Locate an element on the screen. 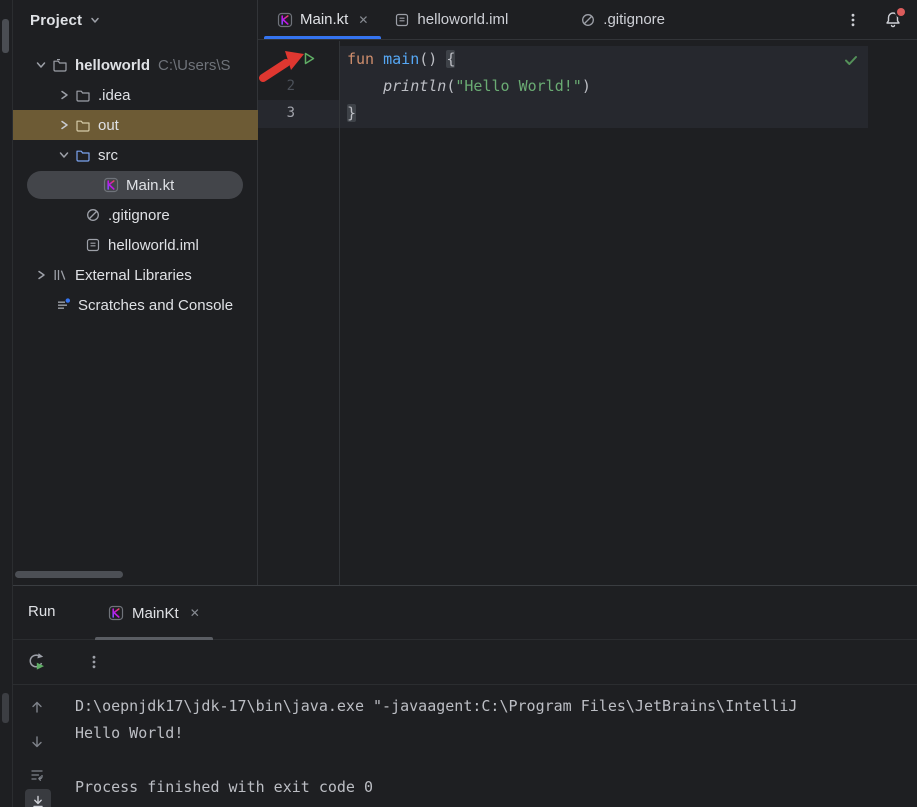 This screenshot has width=917, height=807. tree-item-main-kt: Main.kt is located at coordinates (135, 185).